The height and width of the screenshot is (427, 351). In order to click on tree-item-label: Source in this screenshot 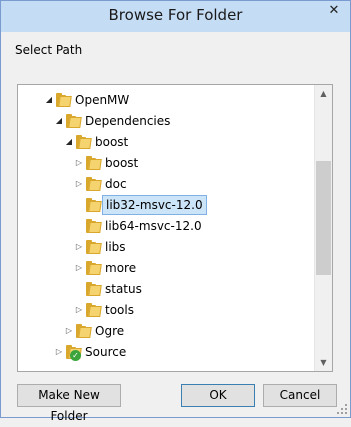, I will do `click(106, 352)`.